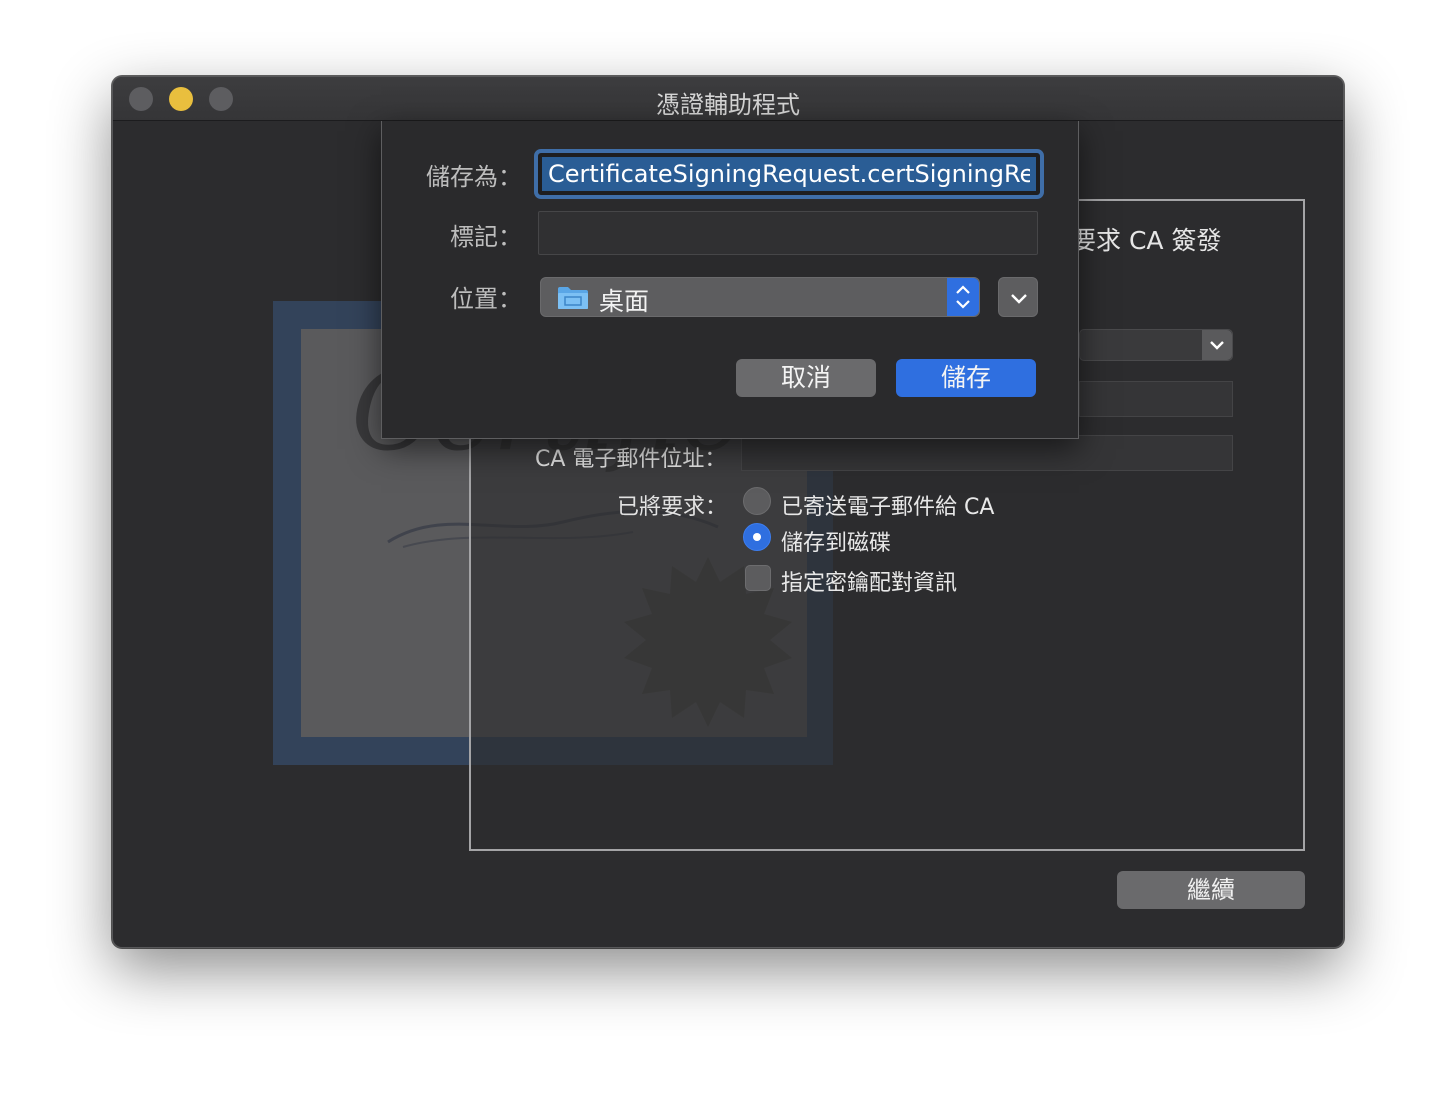  I want to click on option-saved-to-disk-label: 儲存到磁碟, so click(836, 541).